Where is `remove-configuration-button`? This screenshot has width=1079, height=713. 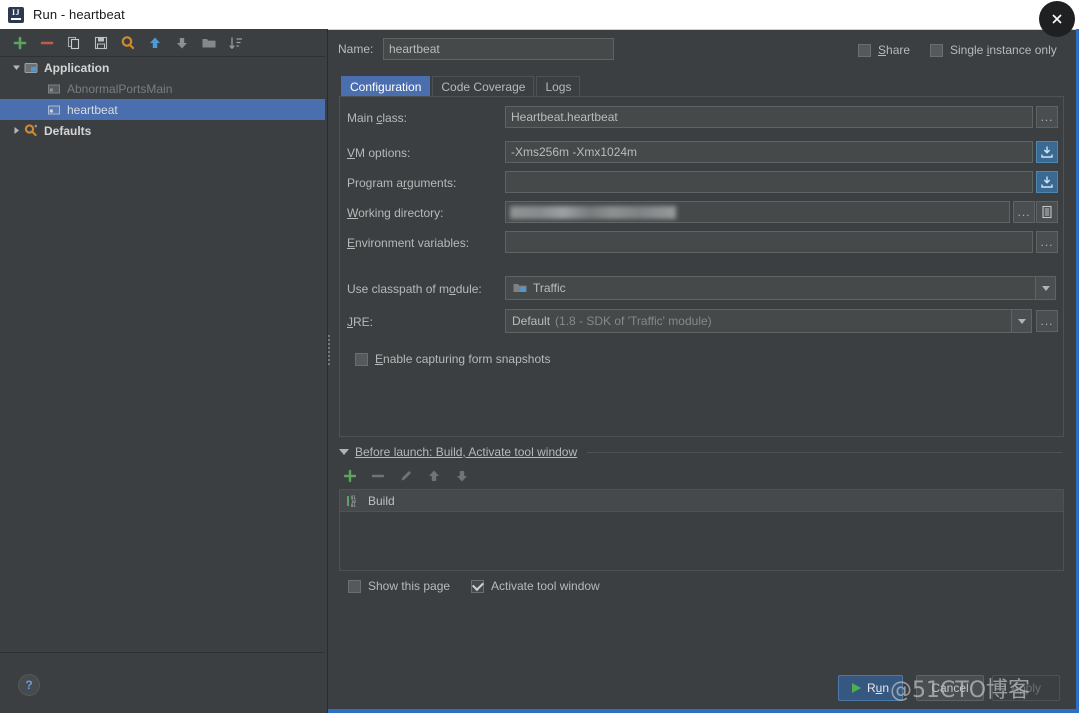 remove-configuration-button is located at coordinates (47, 43).